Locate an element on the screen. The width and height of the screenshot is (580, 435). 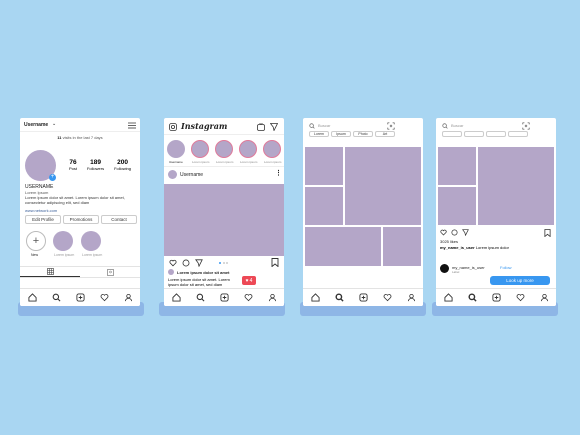
like-count: 4 is located at coordinates (251, 280).